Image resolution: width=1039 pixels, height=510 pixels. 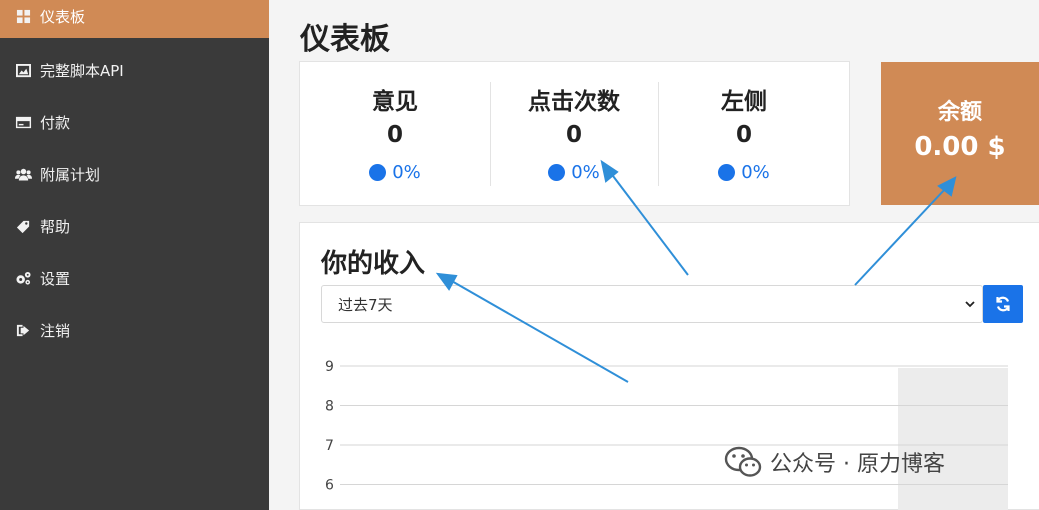 I want to click on sidebar-item-settings: 设置, so click(x=134, y=278).